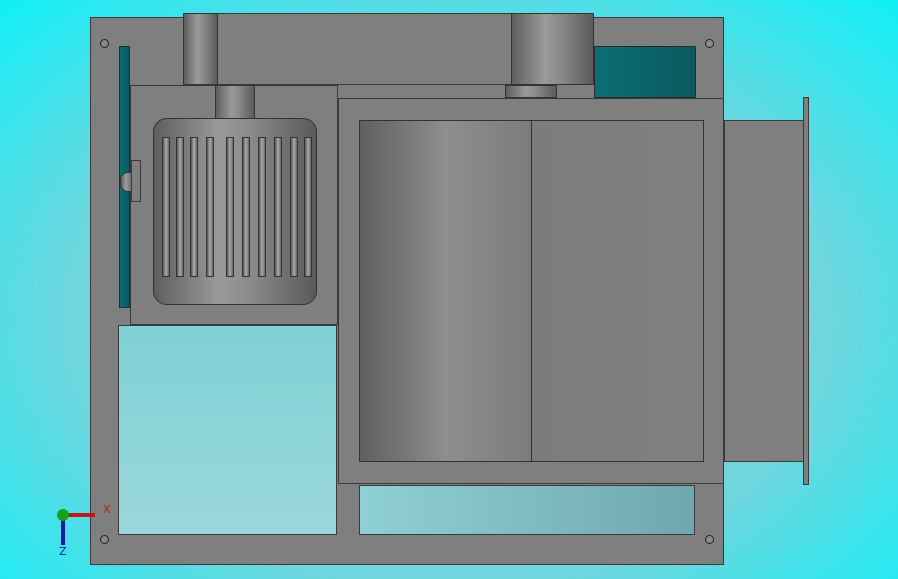 This screenshot has height=579, width=898. Describe the element at coordinates (107, 509) in the screenshot. I see `x-axis-label: X` at that location.